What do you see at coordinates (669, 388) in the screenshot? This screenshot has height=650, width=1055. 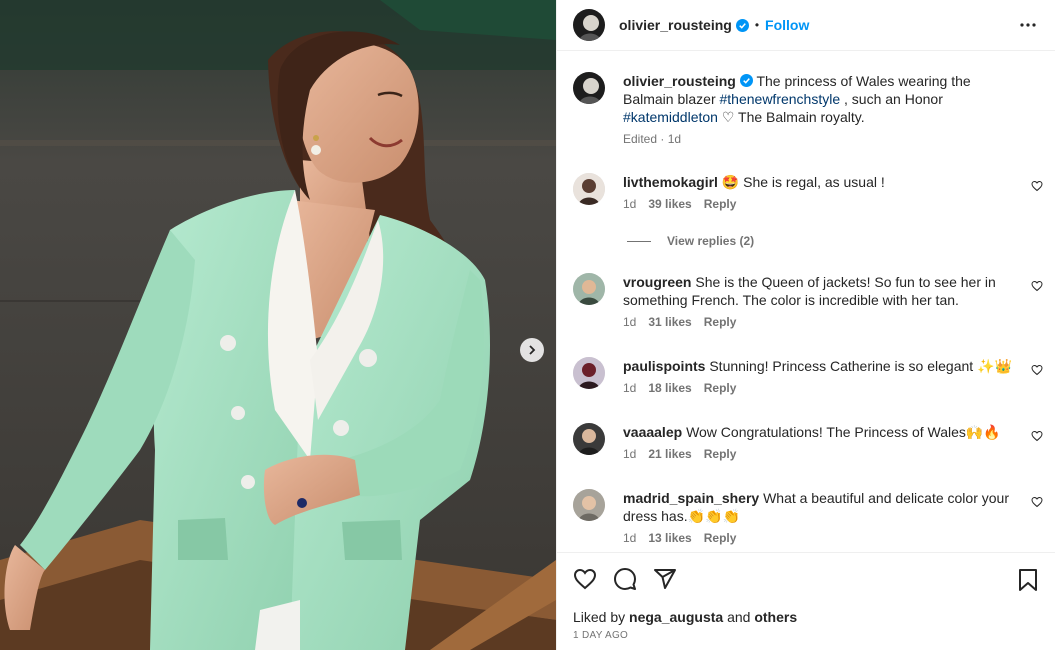 I see `comment-likes: 18 likes` at bounding box center [669, 388].